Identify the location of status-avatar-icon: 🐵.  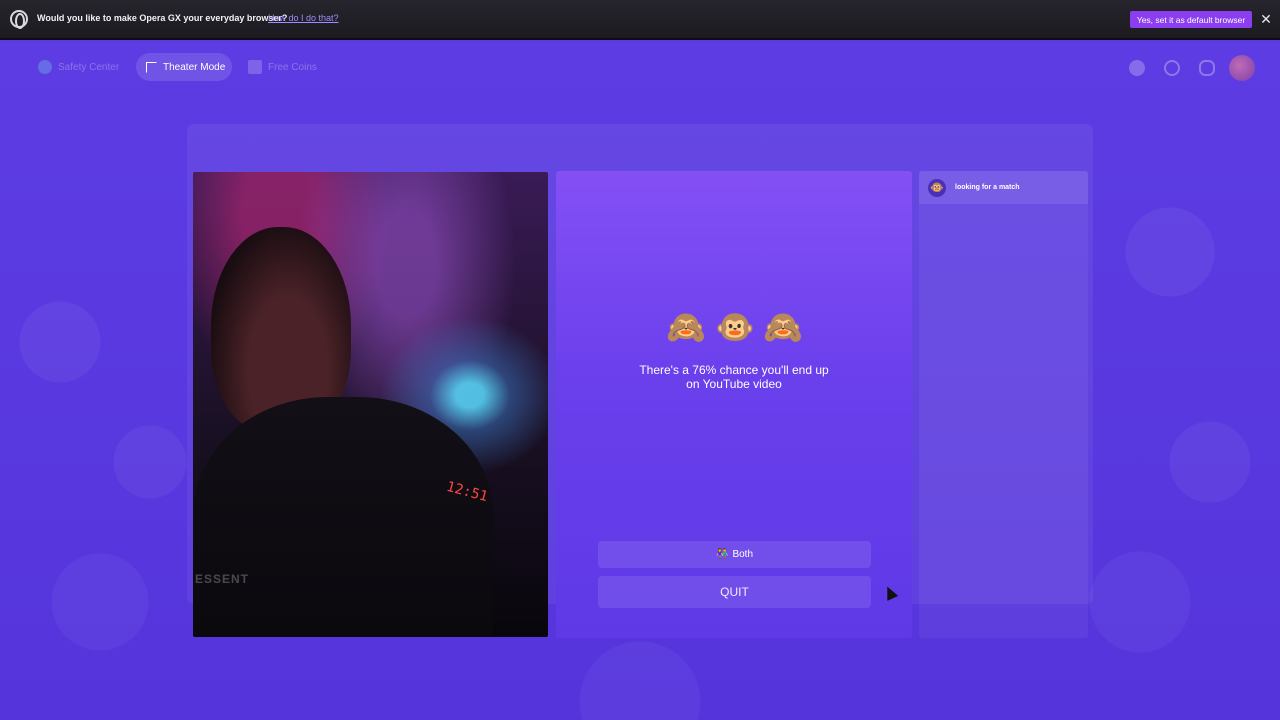
(937, 188).